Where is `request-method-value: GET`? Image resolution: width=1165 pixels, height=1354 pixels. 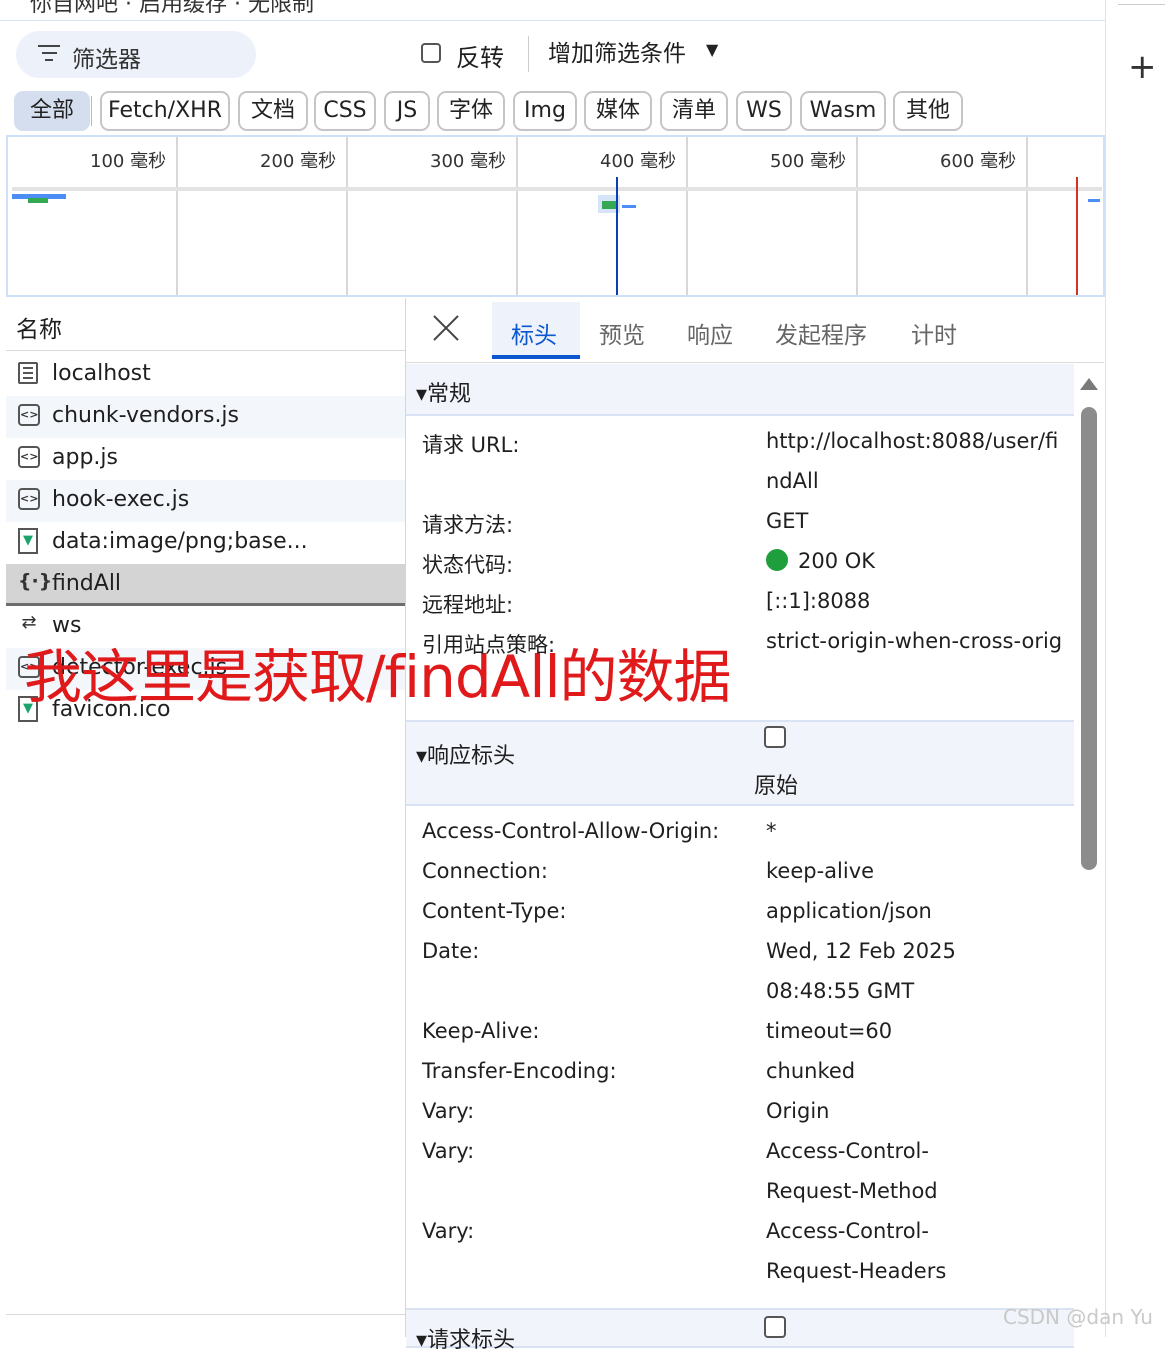 request-method-value: GET is located at coordinates (787, 521).